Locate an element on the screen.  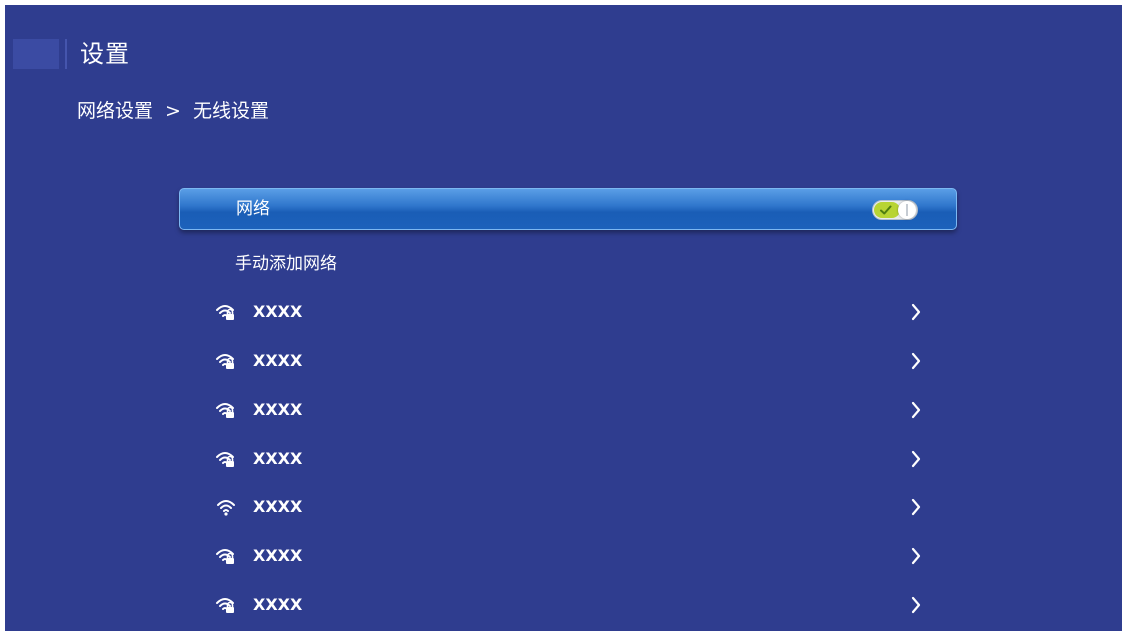
check-icon is located at coordinates (886, 210).